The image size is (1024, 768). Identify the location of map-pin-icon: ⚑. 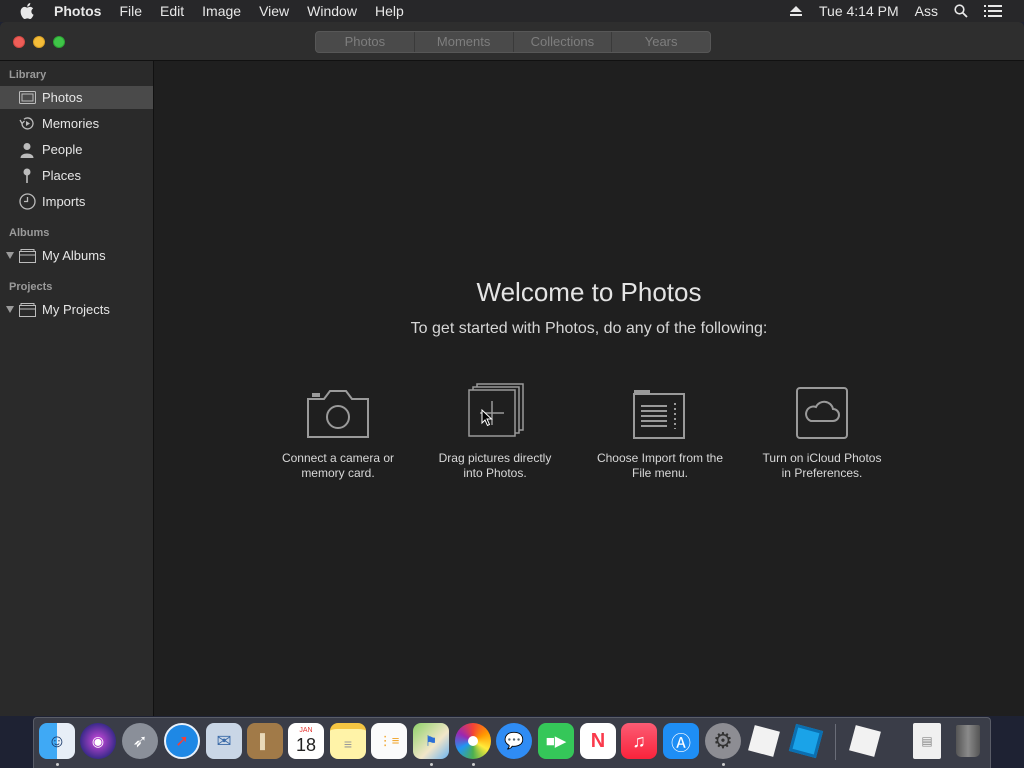
(431, 740).